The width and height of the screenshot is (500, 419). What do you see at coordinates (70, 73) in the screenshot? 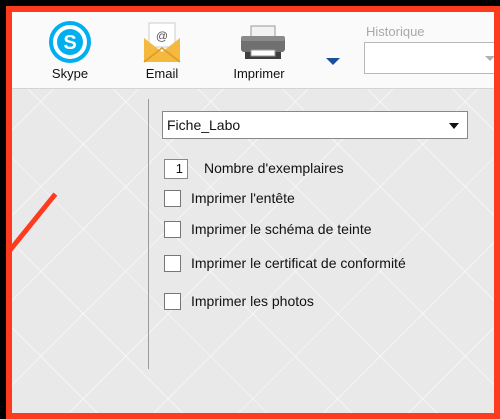
I see `skype-label: Skype` at bounding box center [70, 73].